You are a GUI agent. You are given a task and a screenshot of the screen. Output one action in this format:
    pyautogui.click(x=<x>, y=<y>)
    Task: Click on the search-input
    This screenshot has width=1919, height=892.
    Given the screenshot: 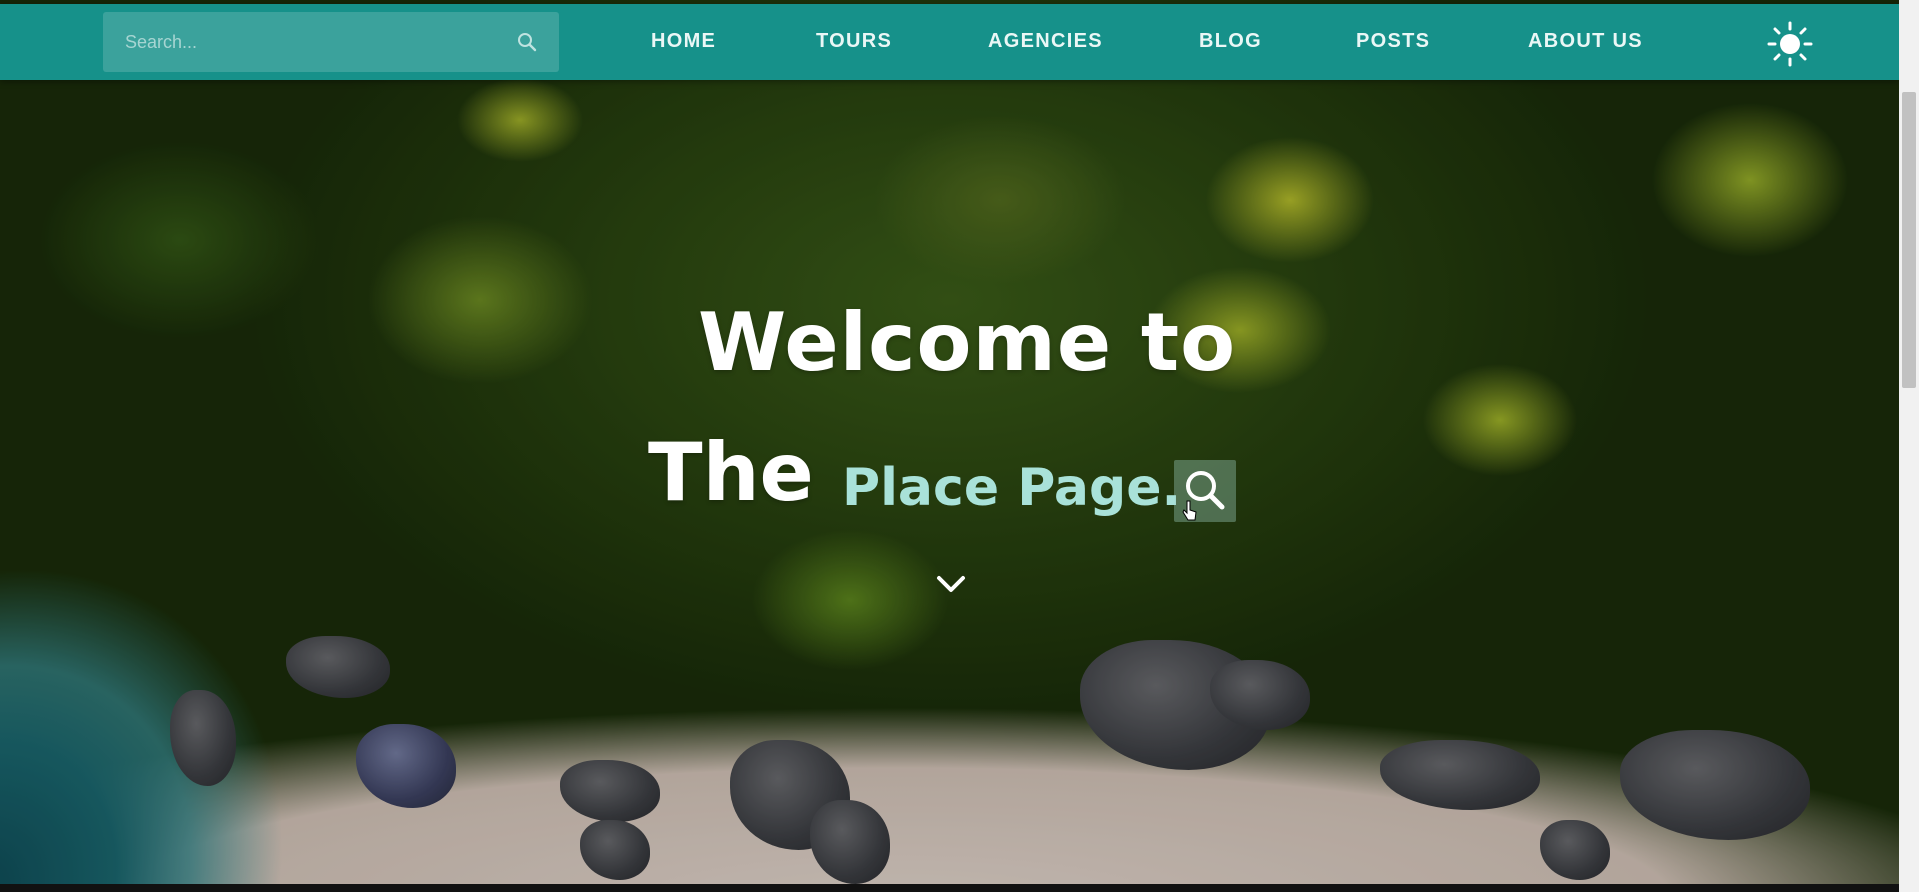 What is the action you would take?
    pyautogui.click(x=315, y=42)
    